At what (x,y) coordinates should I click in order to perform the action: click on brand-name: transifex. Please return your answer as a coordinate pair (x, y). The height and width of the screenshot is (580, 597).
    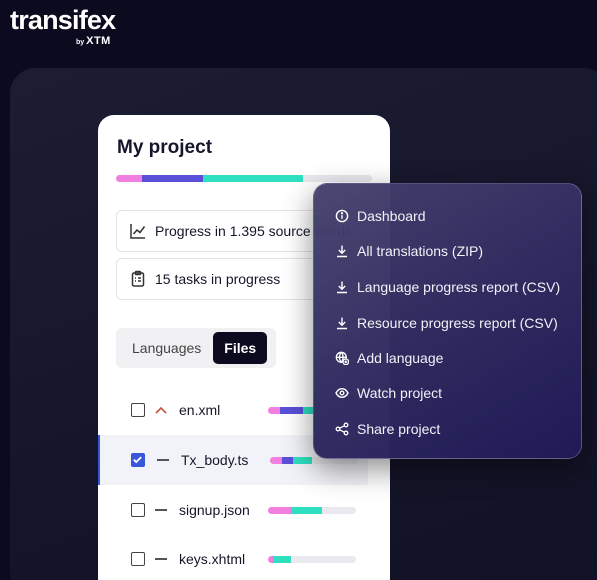
    Looking at the image, I should click on (63, 20).